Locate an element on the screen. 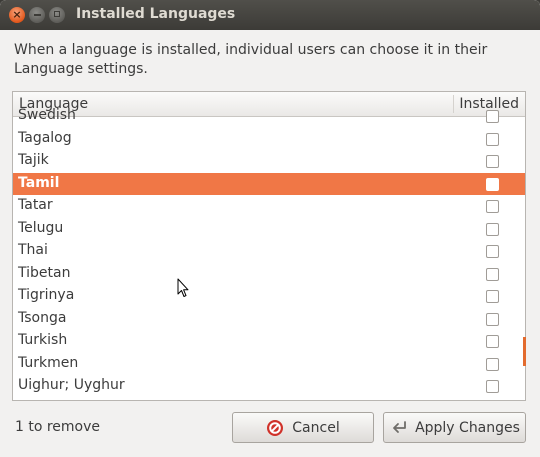  list-item-label: Thai is located at coordinates (33, 250).